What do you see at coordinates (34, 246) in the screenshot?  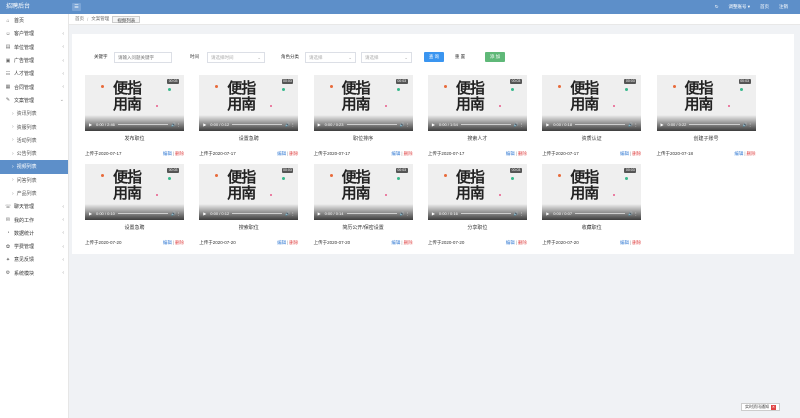 I see `sidebar-item: ✿ 学费管理 ‹` at bounding box center [34, 246].